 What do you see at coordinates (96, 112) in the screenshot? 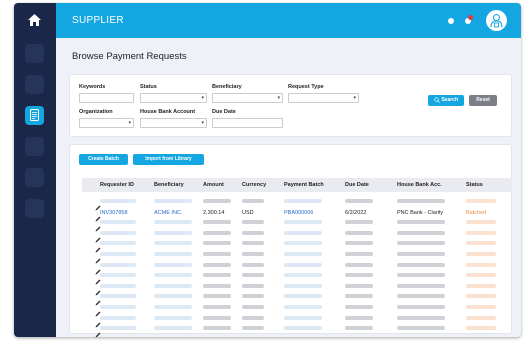
I see `organization-label: Organization` at bounding box center [96, 112].